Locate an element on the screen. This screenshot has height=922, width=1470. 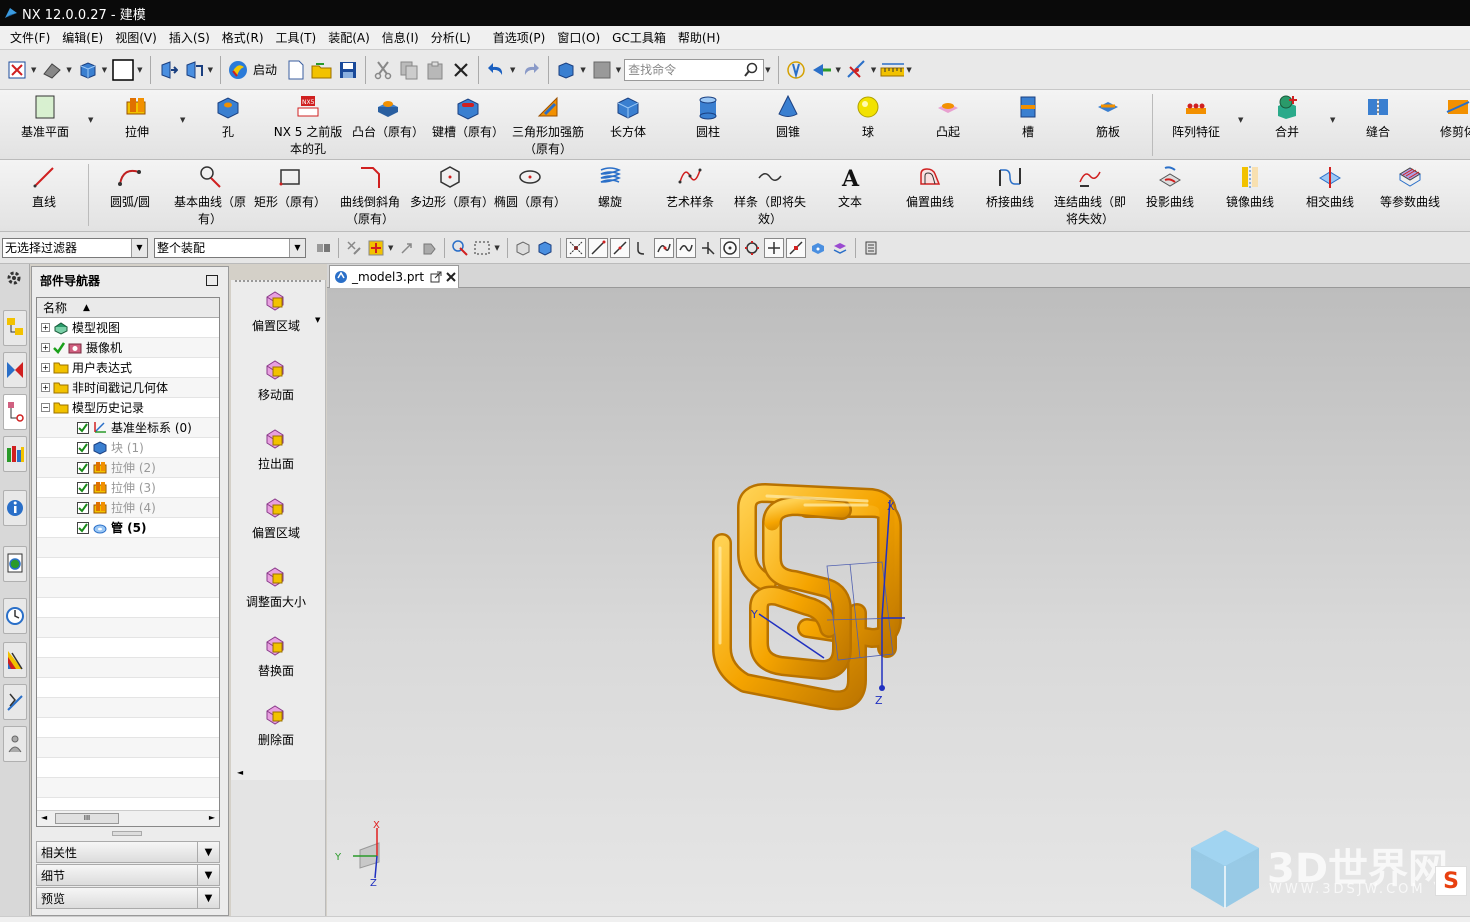
hd3d-tools-tab is located at coordinates (15, 508).